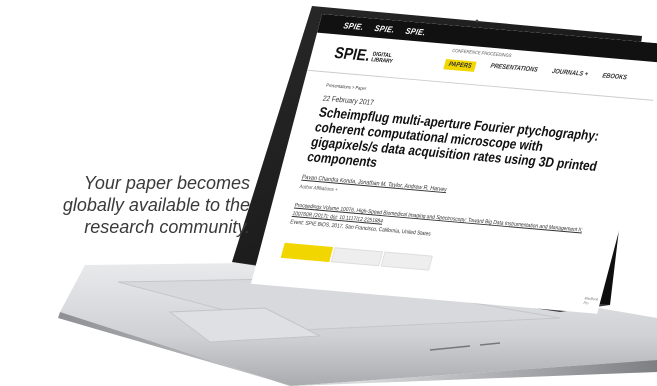 The image size is (657, 386). What do you see at coordinates (353, 26) in the screenshot?
I see `topbar-link-1: SPIE.` at bounding box center [353, 26].